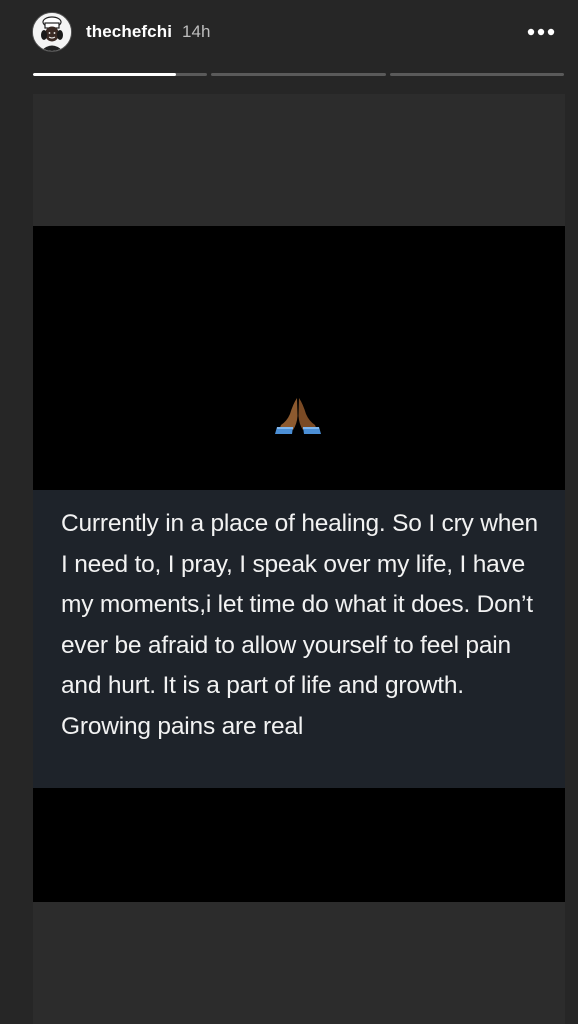 This screenshot has width=578, height=1024. I want to click on progress-segment-fill, so click(104, 74).